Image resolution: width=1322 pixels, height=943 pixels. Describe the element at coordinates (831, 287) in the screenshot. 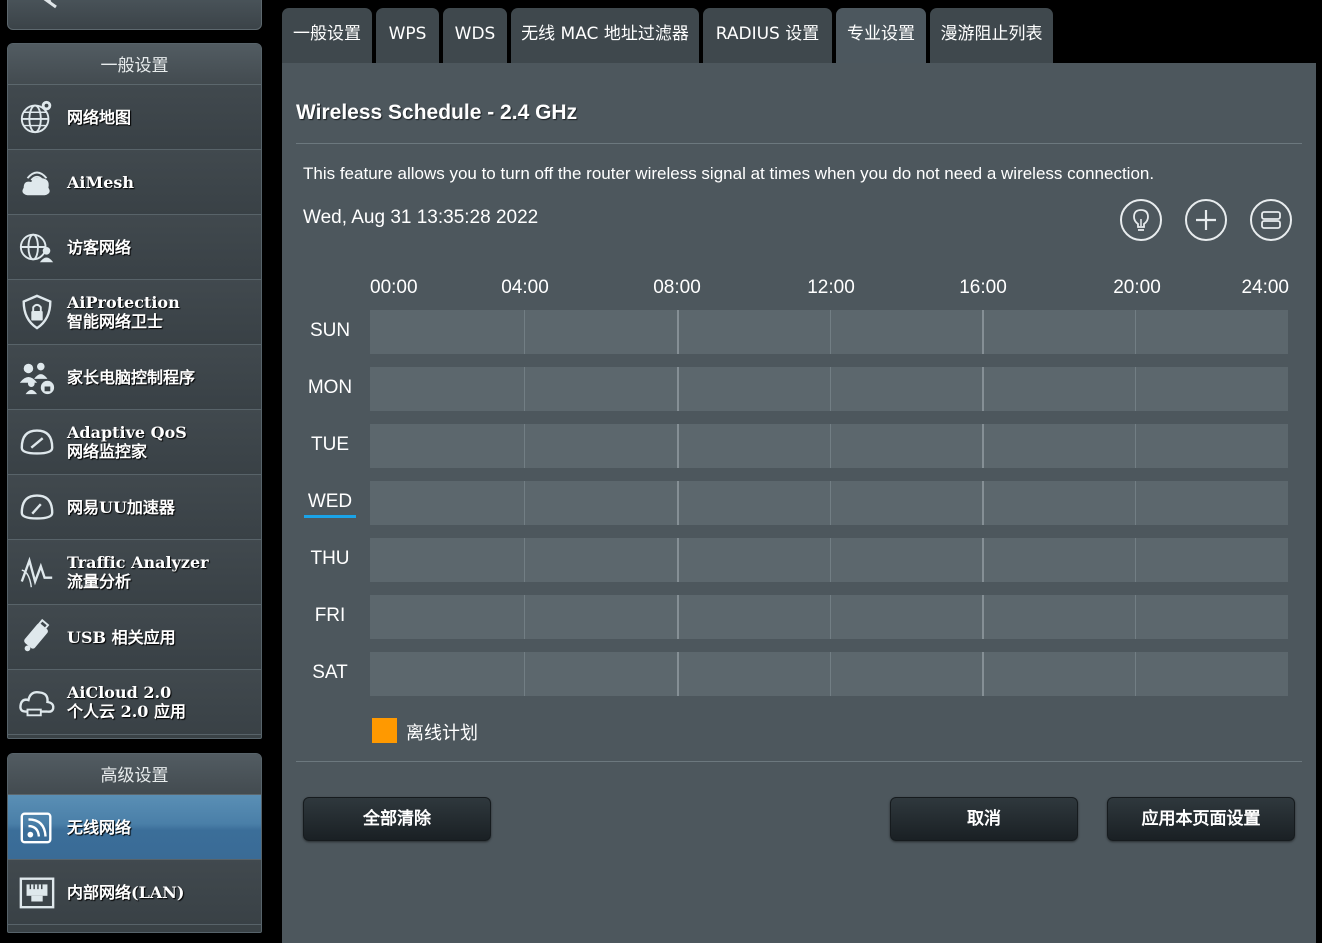

I see `time-label: 12:00` at that location.